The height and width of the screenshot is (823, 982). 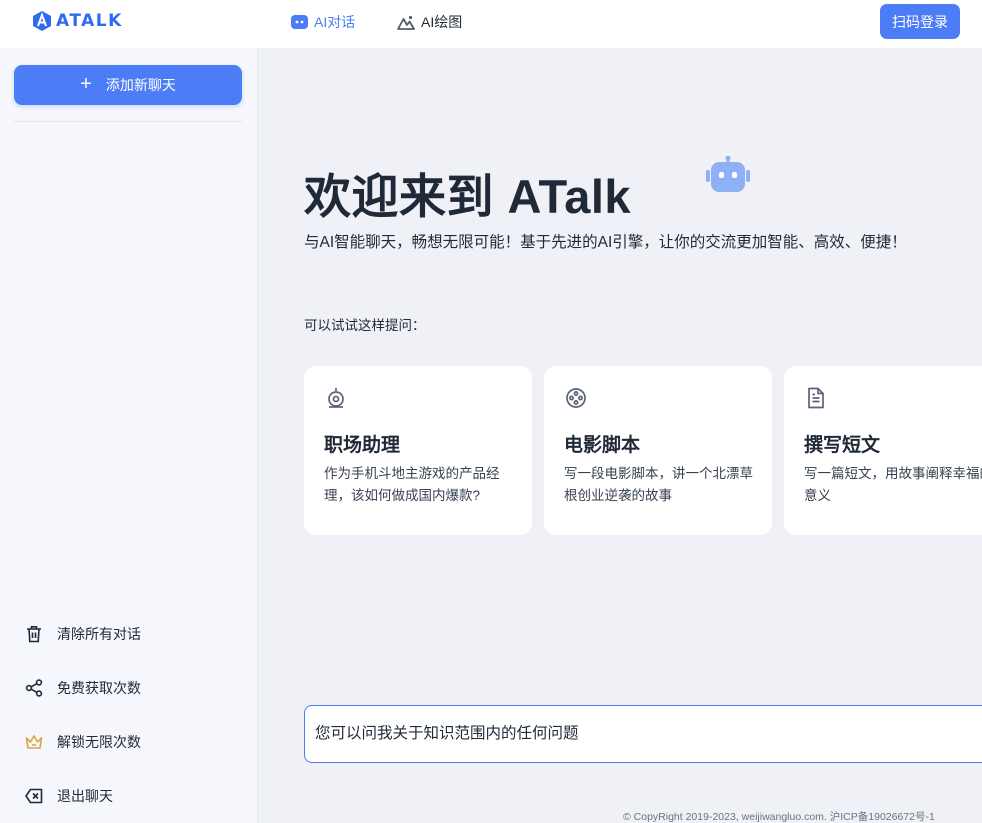 What do you see at coordinates (418, 450) in the screenshot?
I see `prompt-card-workplace: 职场助理 作为手机斗地主游戏的产品经理，该如何做成国内爆款?` at bounding box center [418, 450].